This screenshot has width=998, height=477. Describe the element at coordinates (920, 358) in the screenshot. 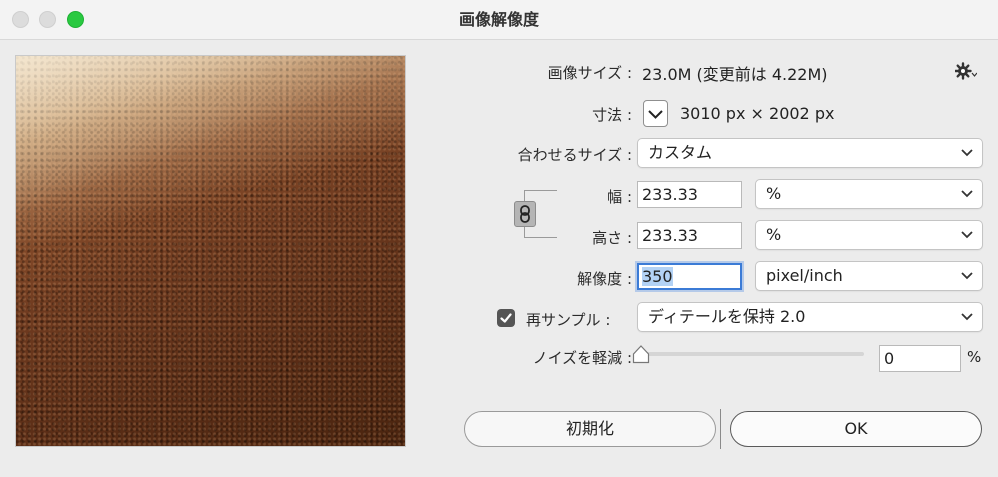

I see `noise-reduction-field: 0` at that location.